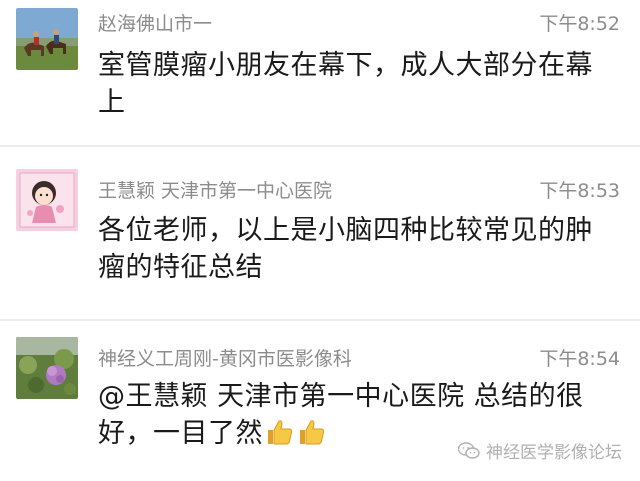 The height and width of the screenshot is (481, 640). What do you see at coordinates (579, 191) in the screenshot?
I see `message-time: 下午8:53` at bounding box center [579, 191].